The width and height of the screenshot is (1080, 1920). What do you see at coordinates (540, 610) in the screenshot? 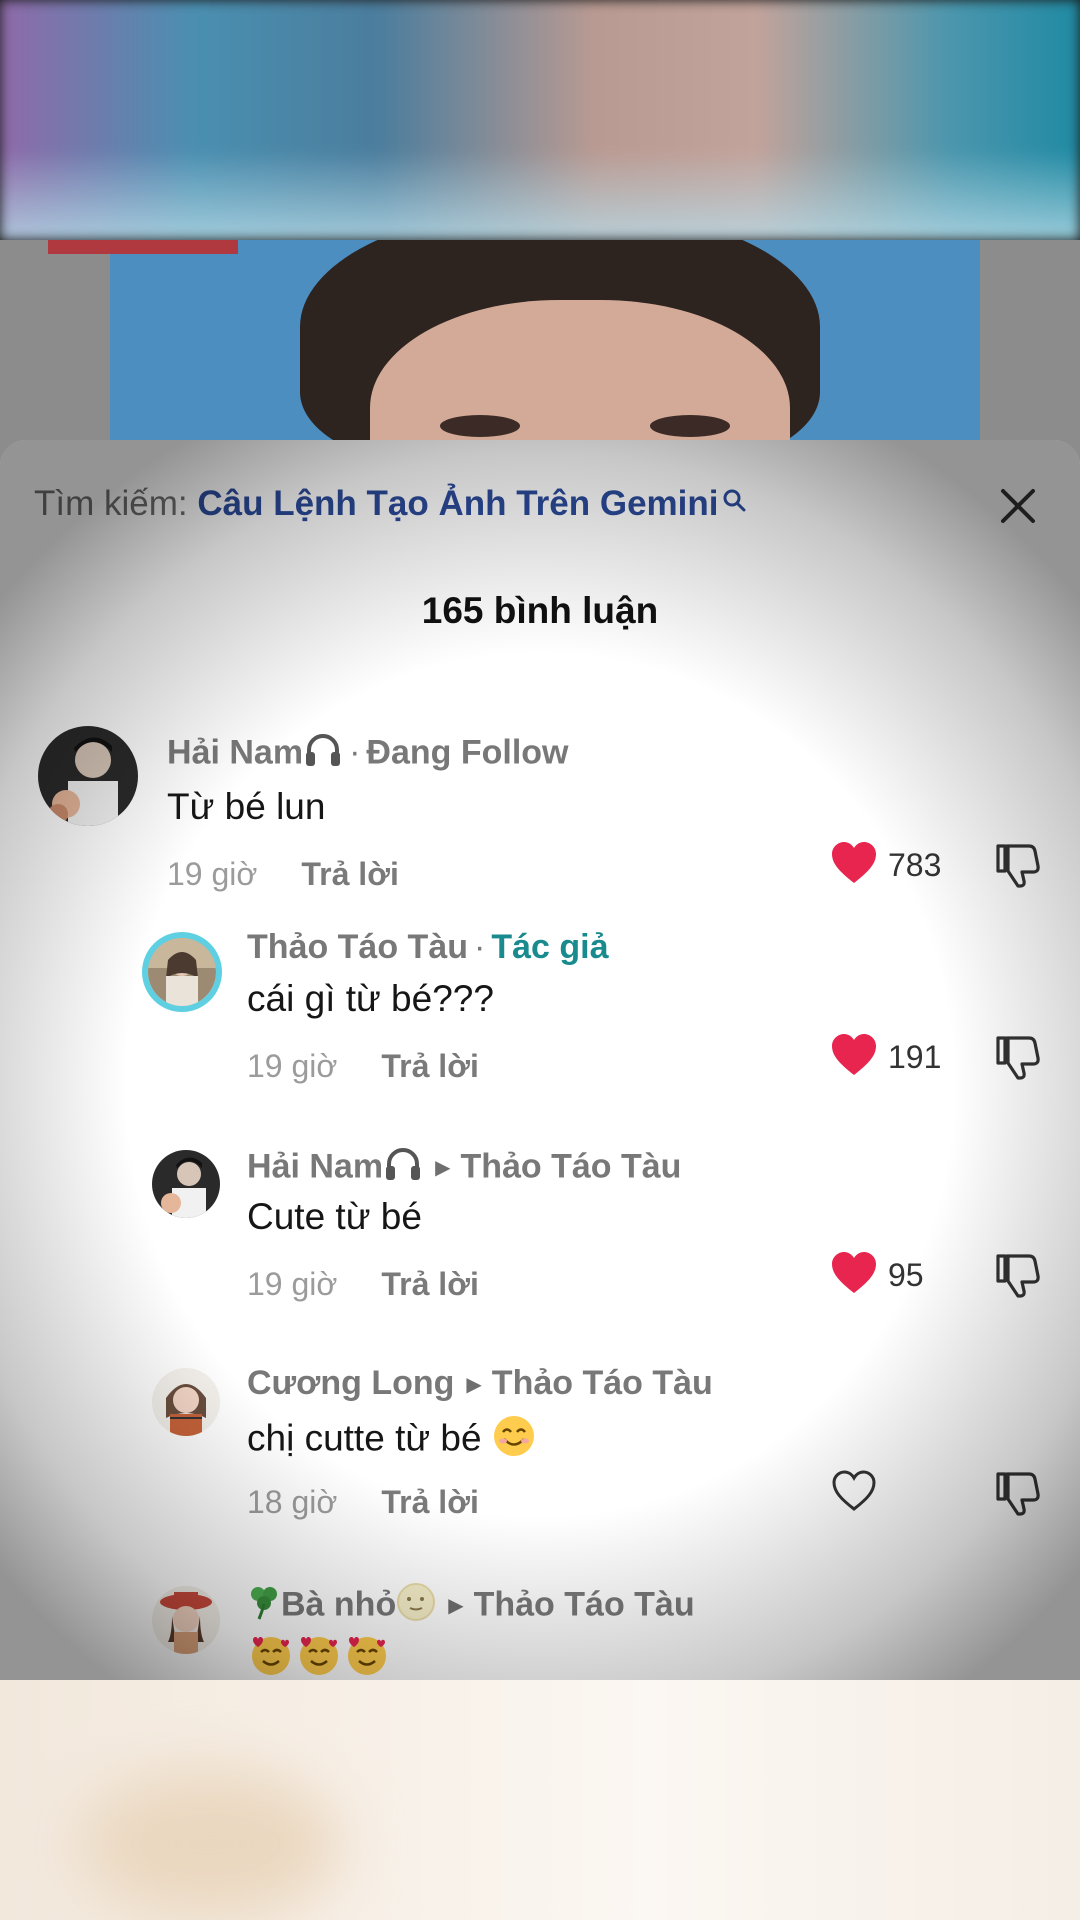
I see `comment-count-title: 165 bình luận` at bounding box center [540, 610].